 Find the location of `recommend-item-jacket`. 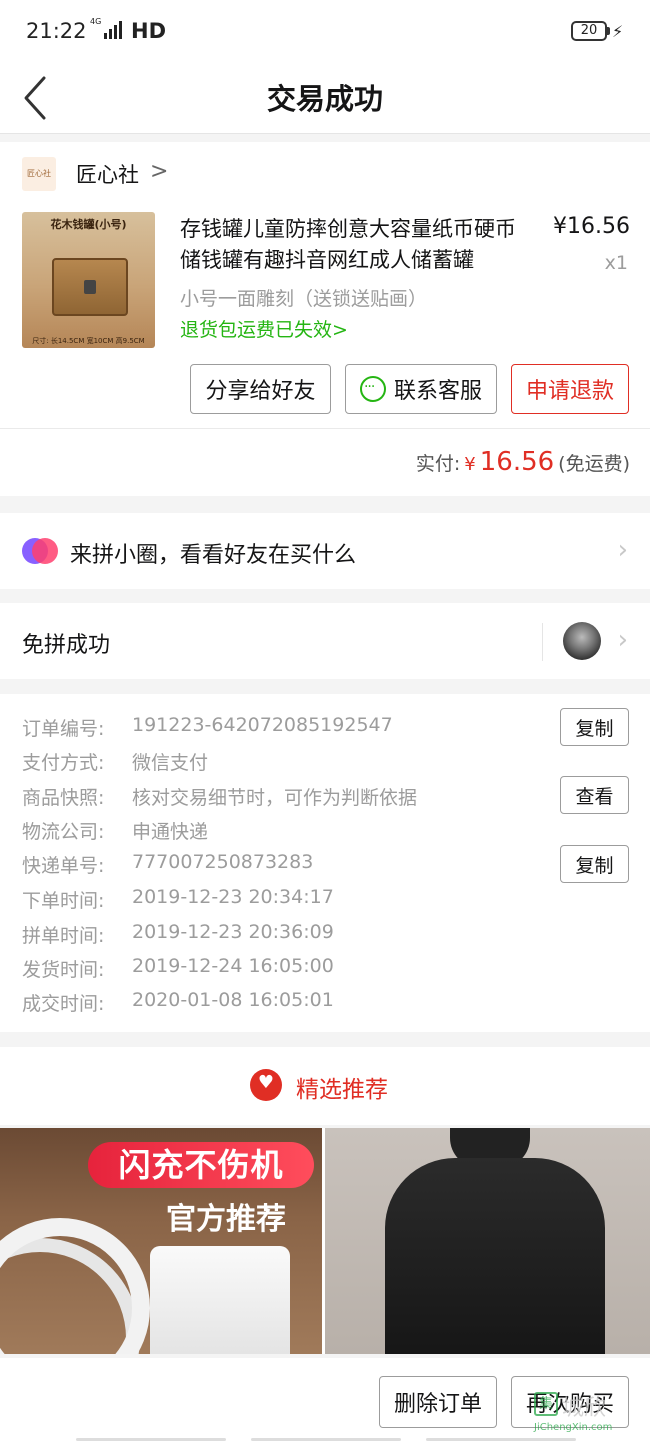

recommend-item-jacket is located at coordinates (487, 1241).